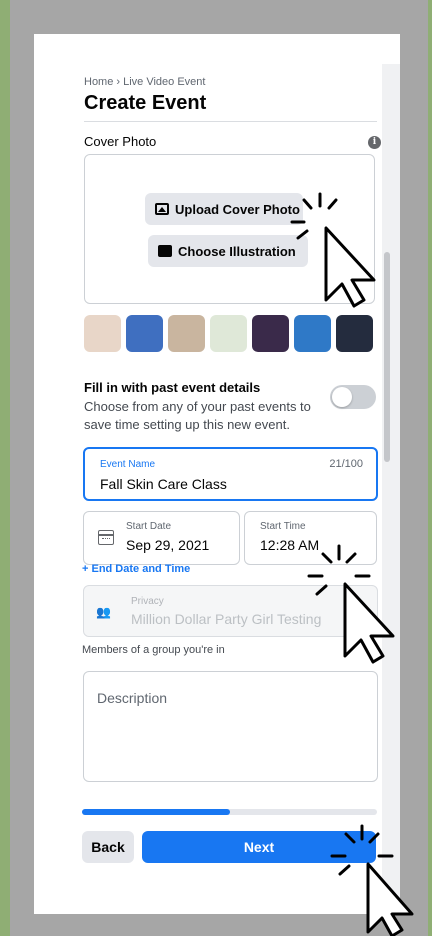 Image resolution: width=432 pixels, height=936 pixels. I want to click on right-edge, so click(430, 468).